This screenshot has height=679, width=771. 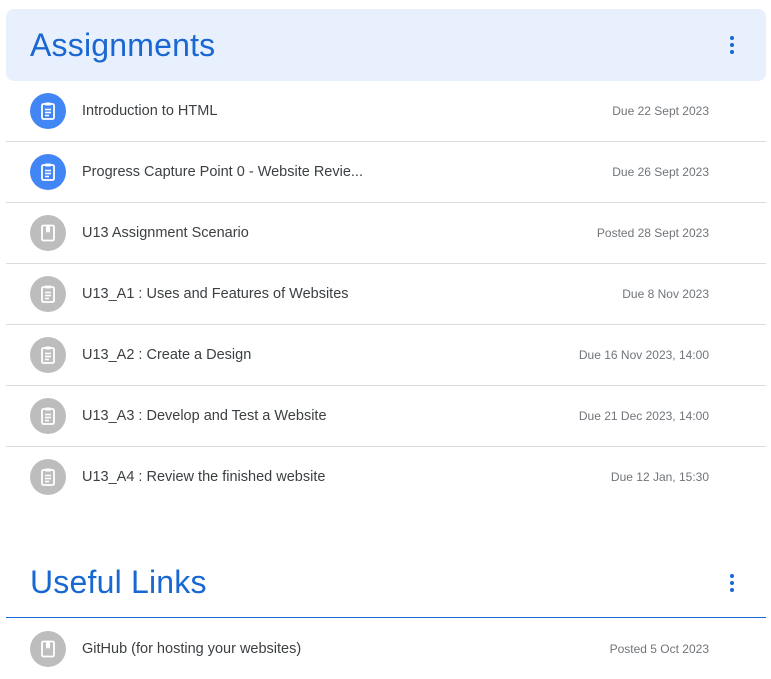 I want to click on assignment-item: Introduction to HTML Due 22 Sept 2023, so click(x=386, y=111).